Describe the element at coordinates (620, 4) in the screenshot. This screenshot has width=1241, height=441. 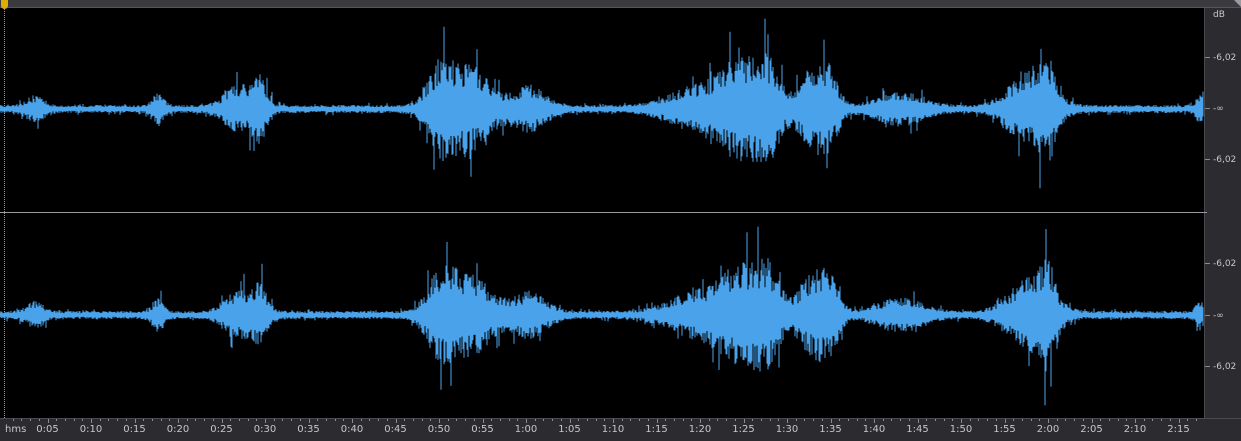
I see `timeline-header` at that location.